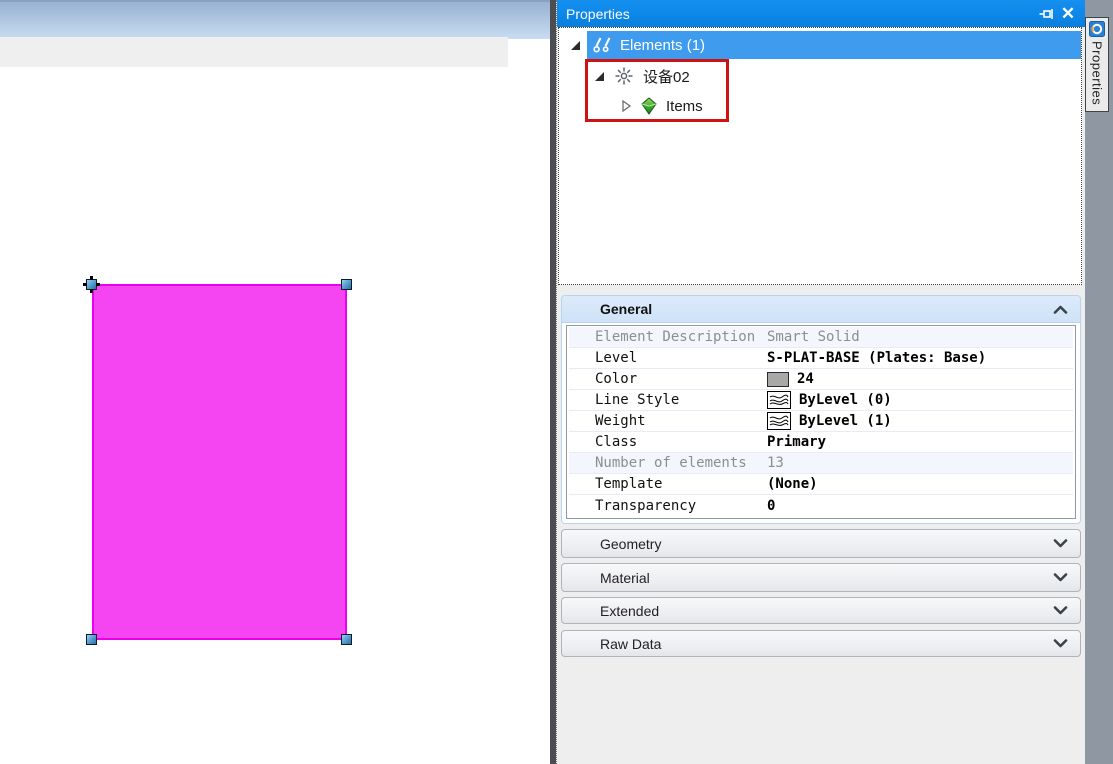  I want to click on section-header-raw-data: Raw Data, so click(821, 643).